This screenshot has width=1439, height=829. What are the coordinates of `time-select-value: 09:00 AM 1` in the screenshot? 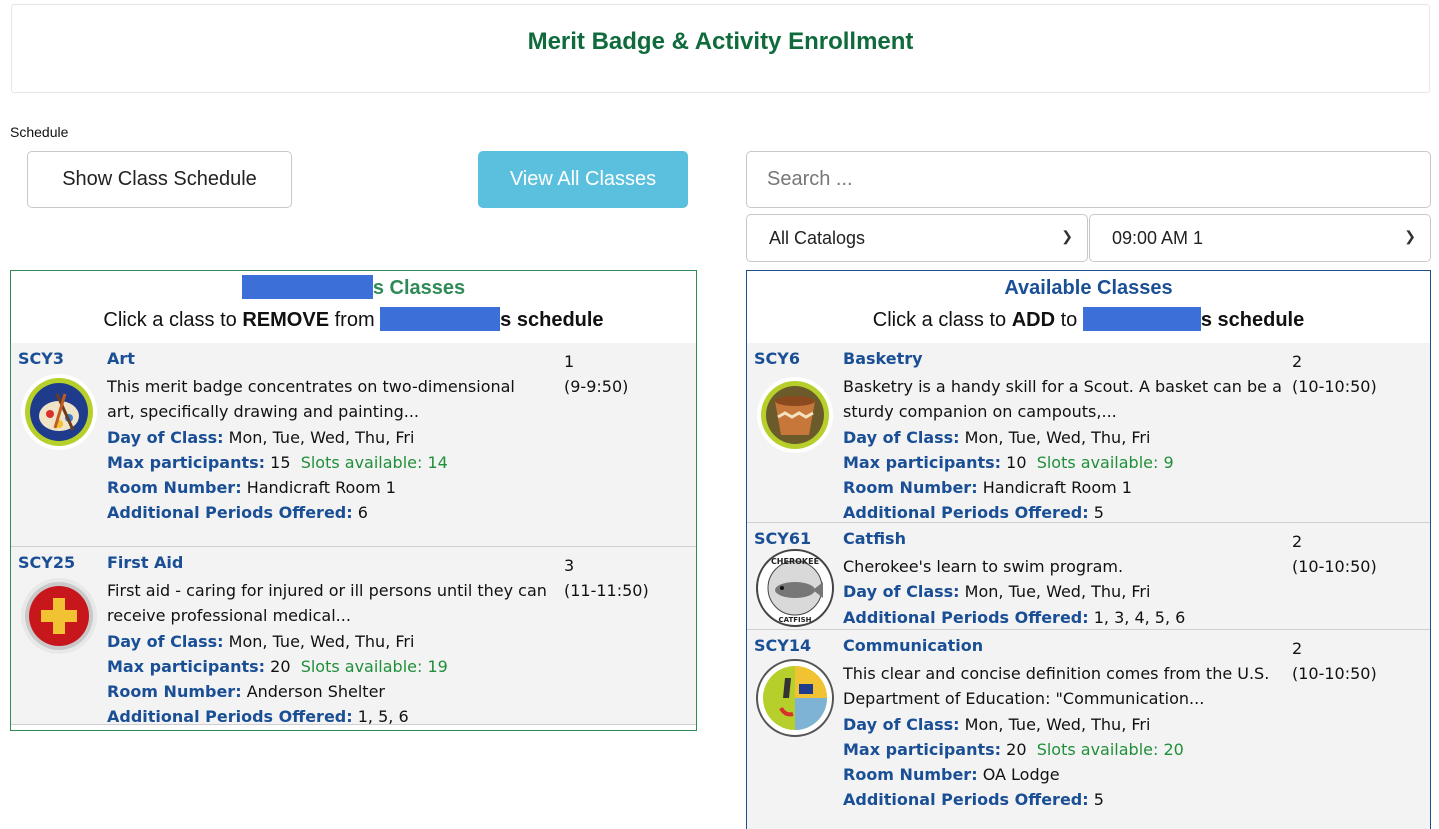 It's located at (1158, 237).